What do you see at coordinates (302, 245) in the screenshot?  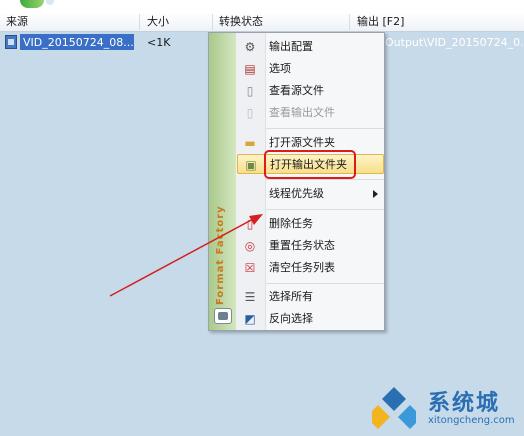 I see `menu-item-label: 重置任务状态` at bounding box center [302, 245].